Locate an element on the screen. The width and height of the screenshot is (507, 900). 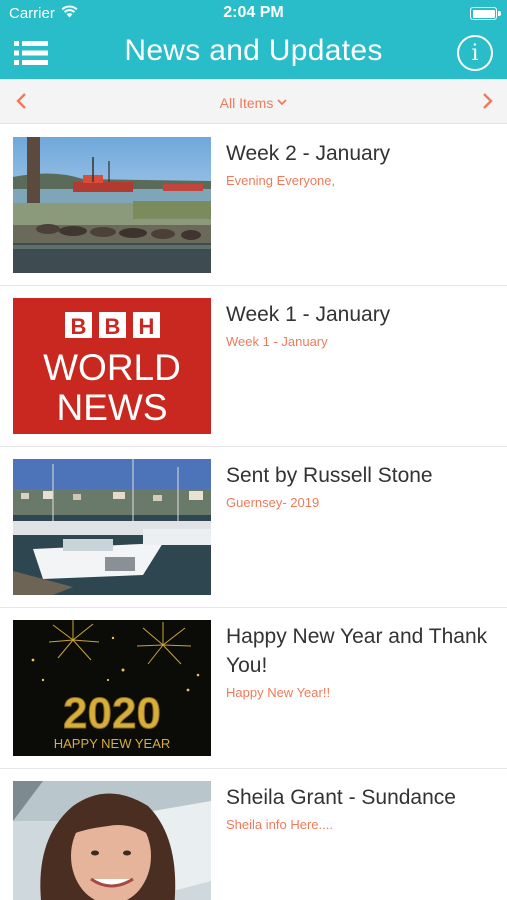
item-subtitle: Happy New Year!! is located at coordinates (278, 692).